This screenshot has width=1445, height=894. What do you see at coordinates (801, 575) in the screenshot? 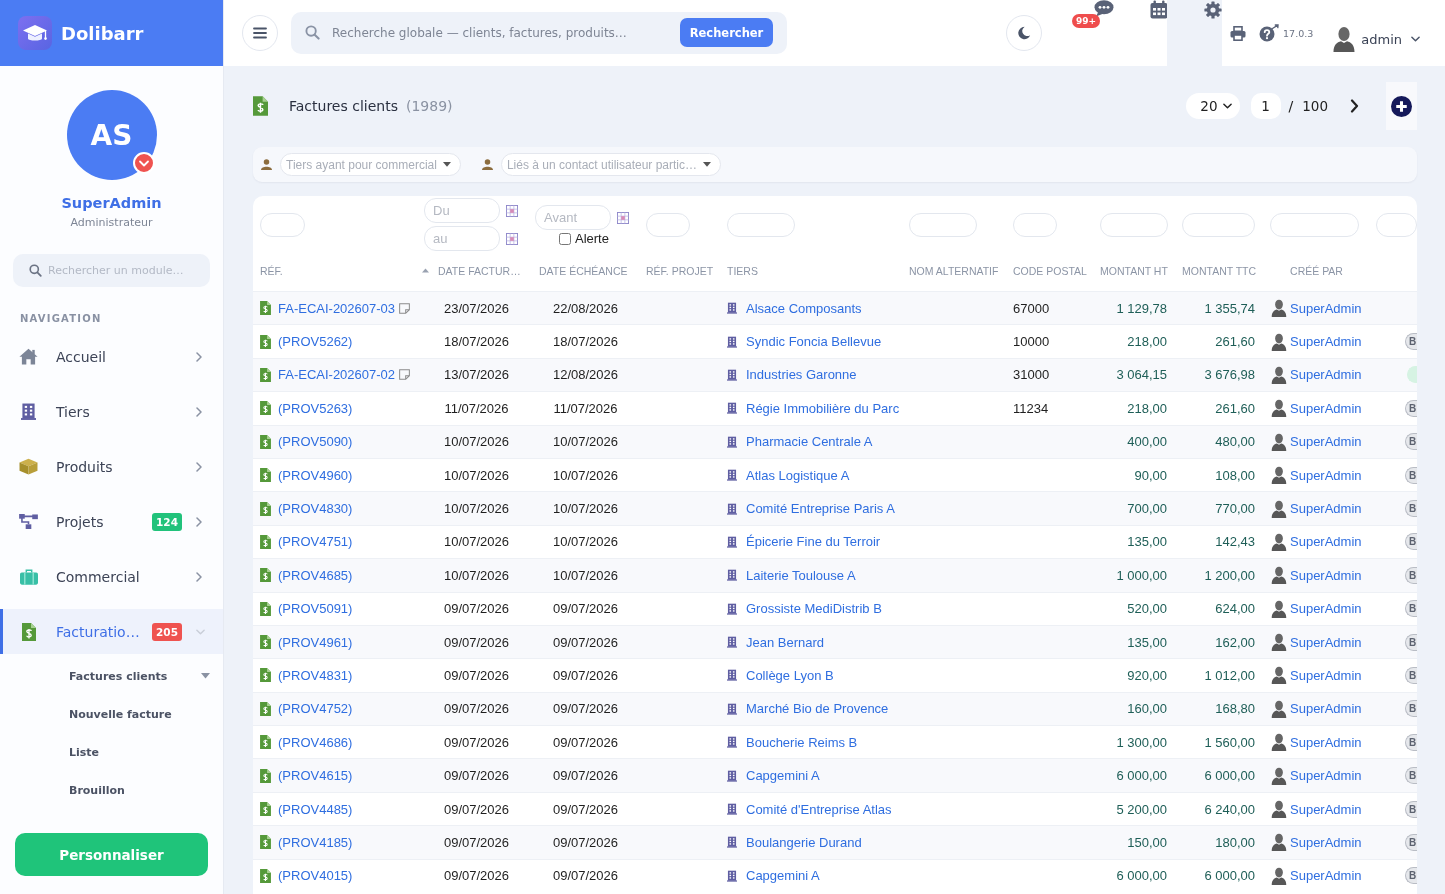
I see `company-link: Laiterie Toulouse A` at bounding box center [801, 575].